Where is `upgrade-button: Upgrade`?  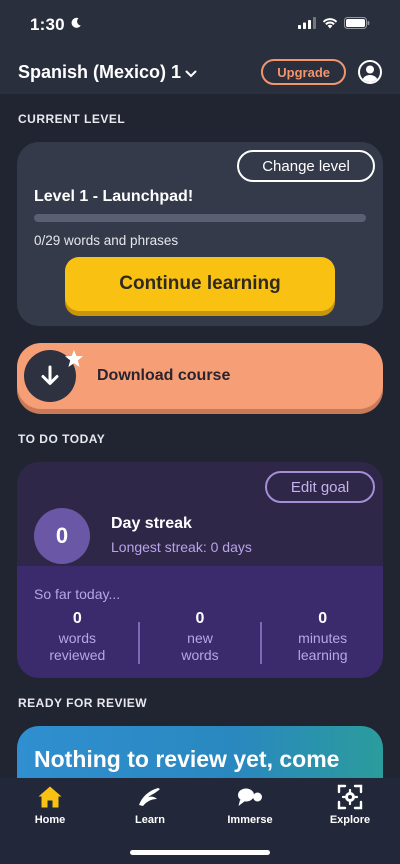
upgrade-button: Upgrade is located at coordinates (303, 72).